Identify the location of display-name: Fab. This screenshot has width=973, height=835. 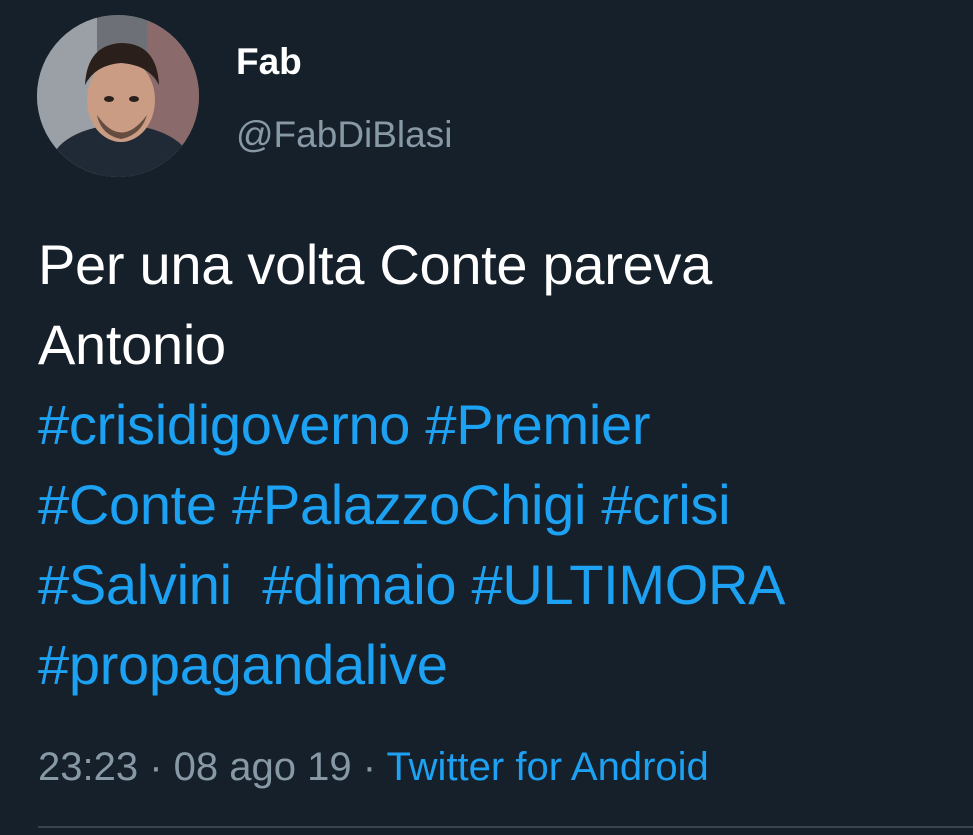
(269, 62).